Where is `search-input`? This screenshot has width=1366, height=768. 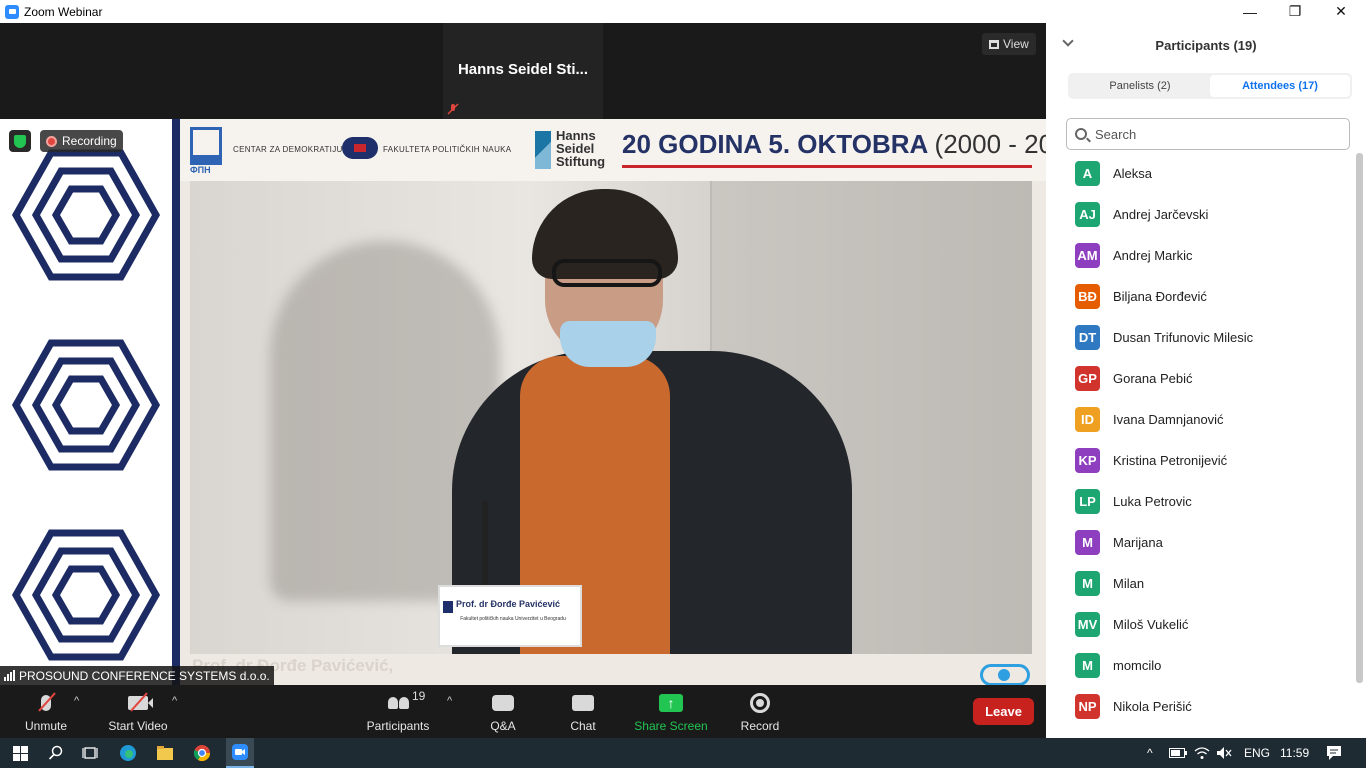
search-input is located at coordinates (1210, 134).